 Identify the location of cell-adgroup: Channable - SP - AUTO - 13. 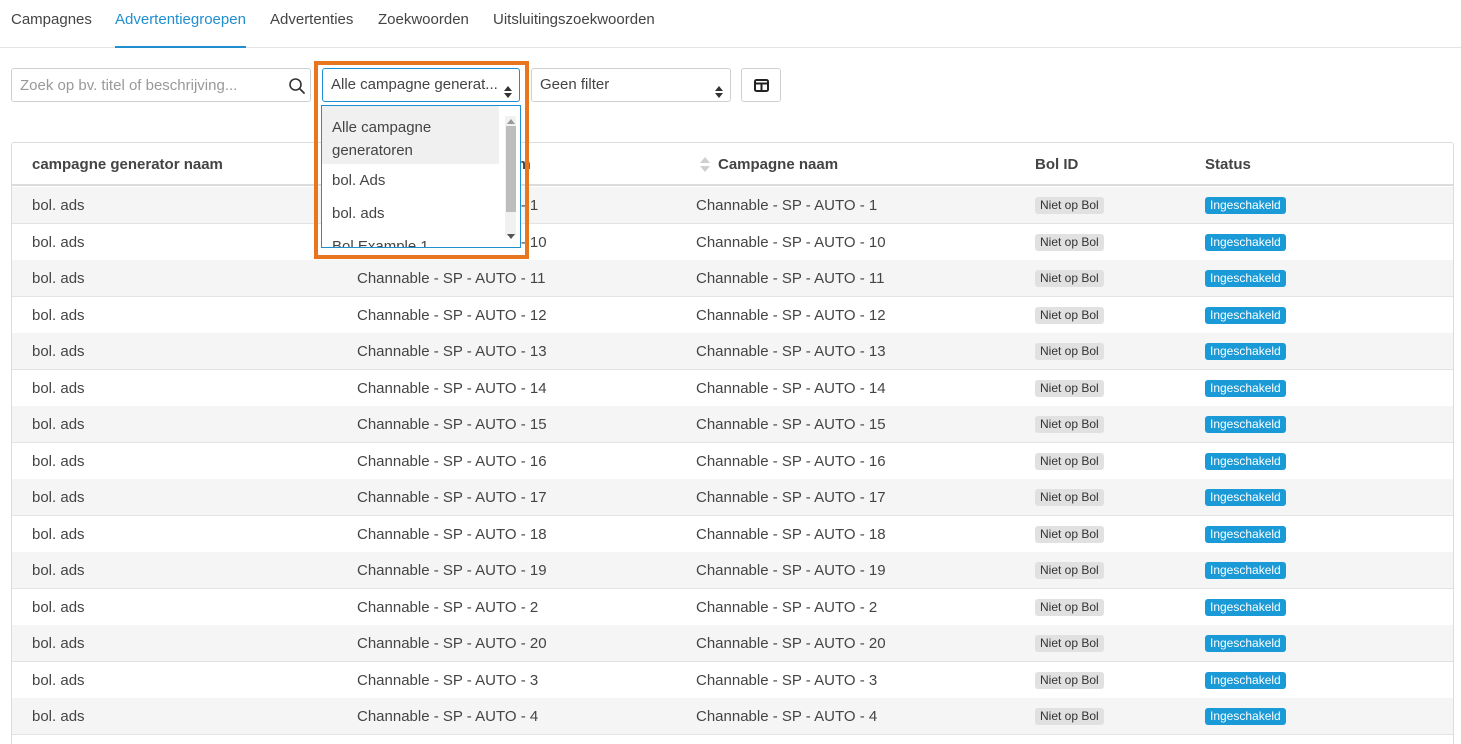
(452, 351).